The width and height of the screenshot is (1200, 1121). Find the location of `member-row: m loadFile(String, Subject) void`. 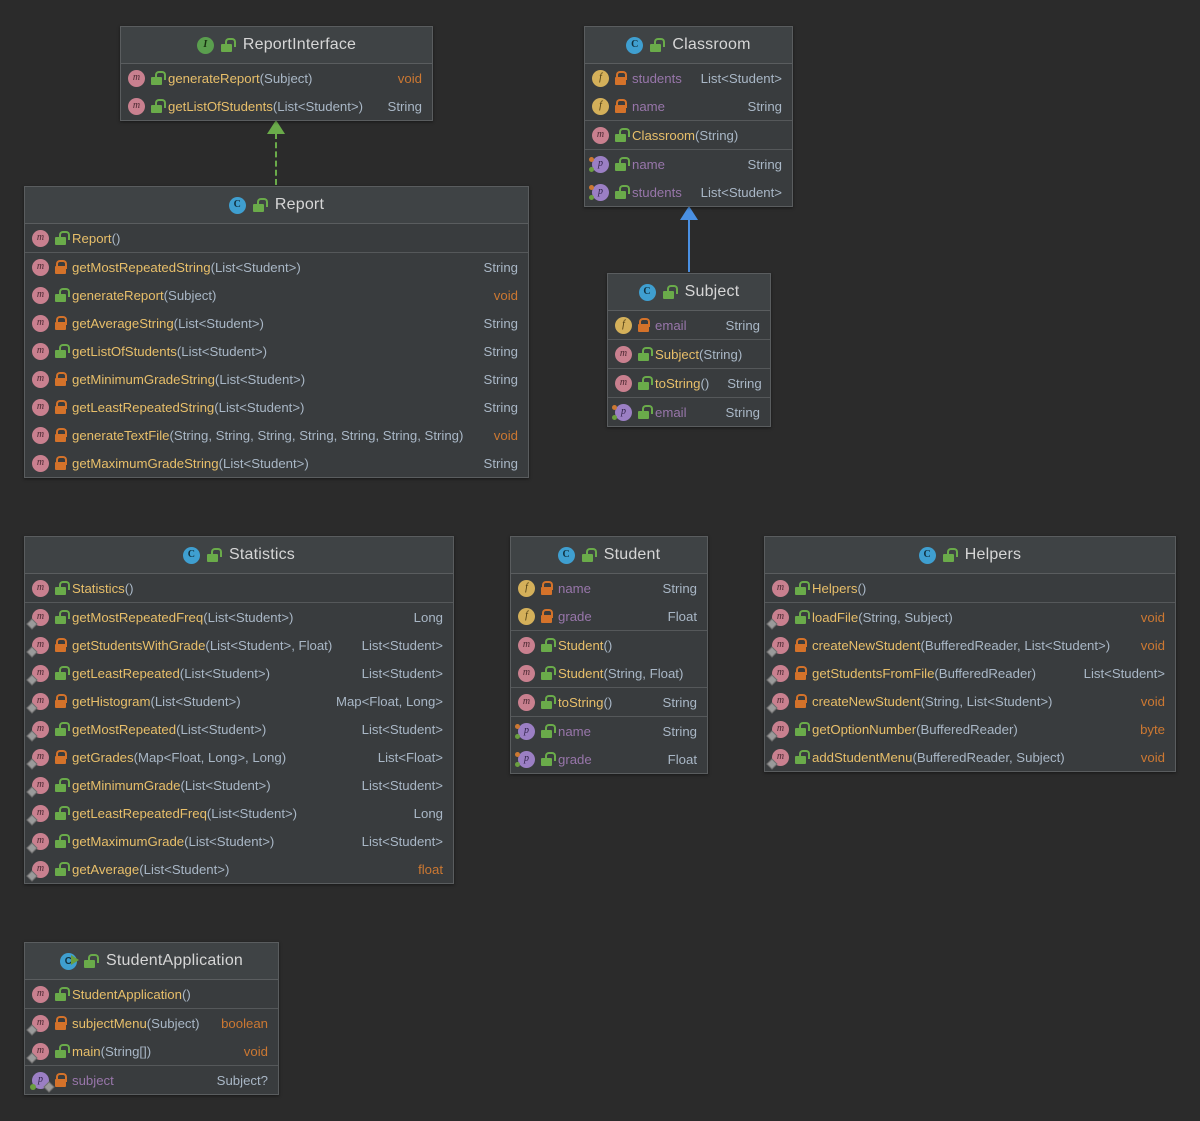

member-row: m loadFile(String, Subject) void is located at coordinates (970, 617).